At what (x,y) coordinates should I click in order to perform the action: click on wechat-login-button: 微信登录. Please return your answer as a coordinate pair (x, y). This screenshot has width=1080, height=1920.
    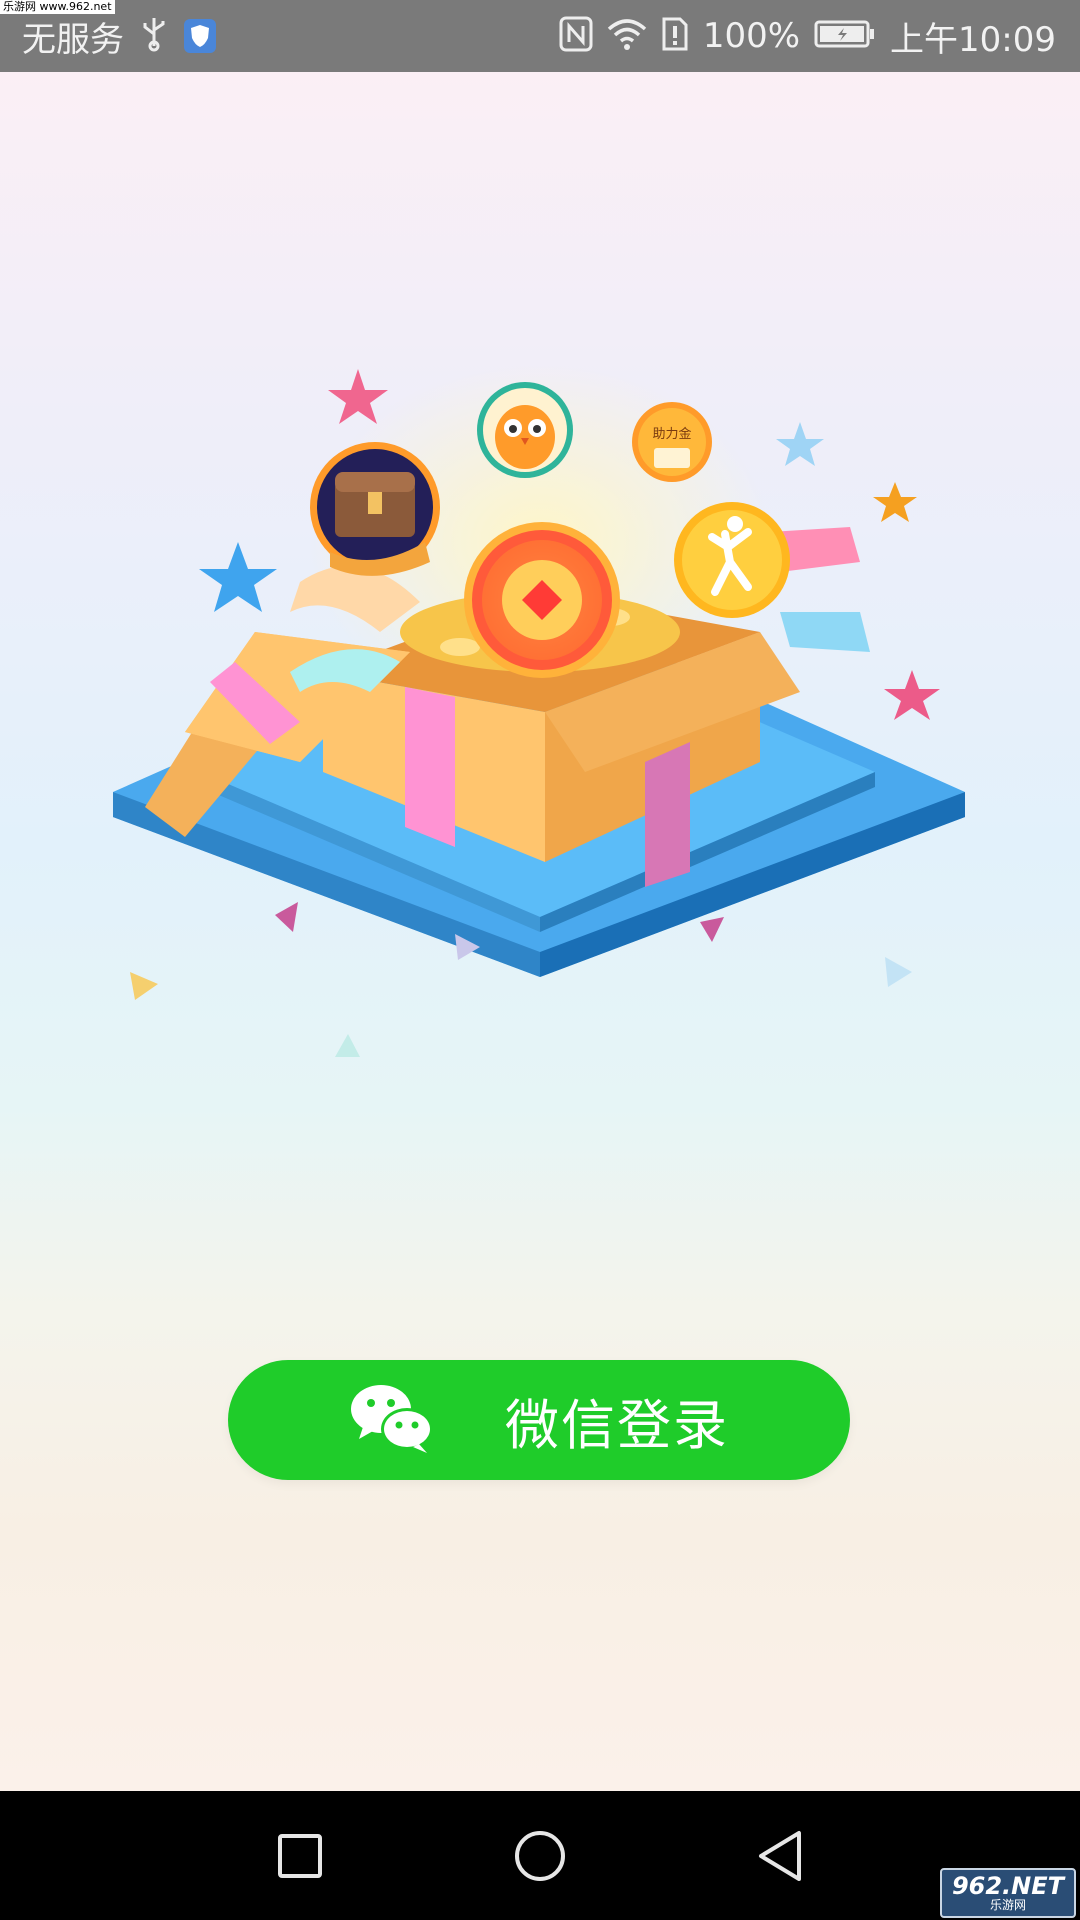
    Looking at the image, I should click on (539, 1420).